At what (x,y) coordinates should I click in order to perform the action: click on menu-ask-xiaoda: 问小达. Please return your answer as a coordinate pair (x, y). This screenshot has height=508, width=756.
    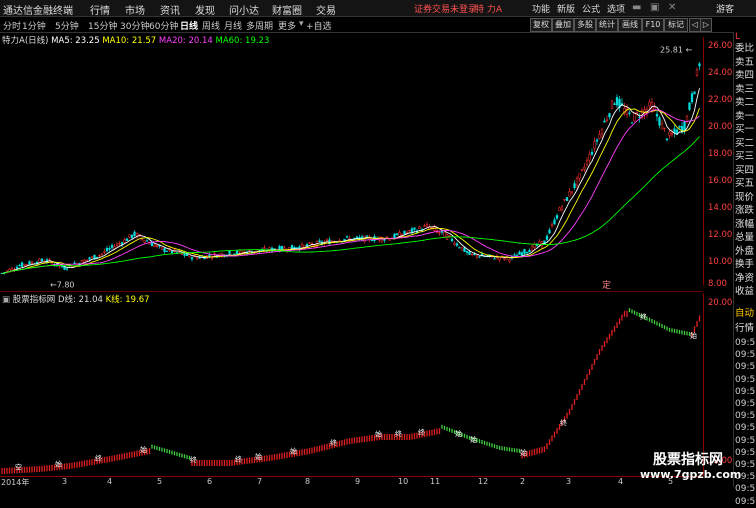
    Looking at the image, I should click on (244, 9).